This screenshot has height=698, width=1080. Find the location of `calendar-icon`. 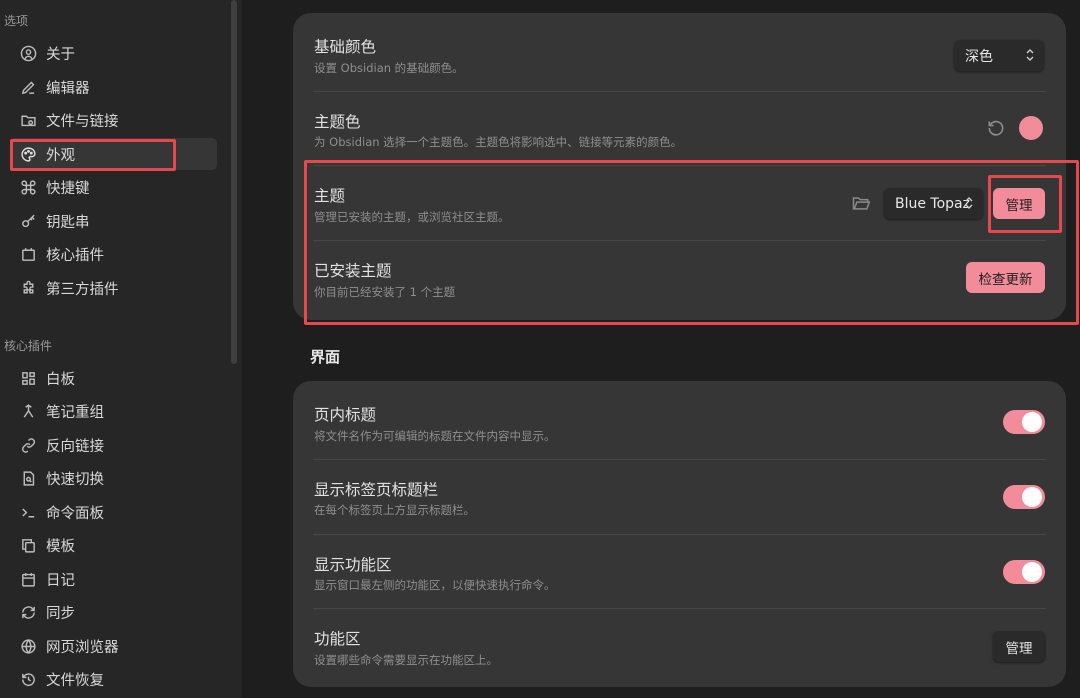

calendar-icon is located at coordinates (28, 579).